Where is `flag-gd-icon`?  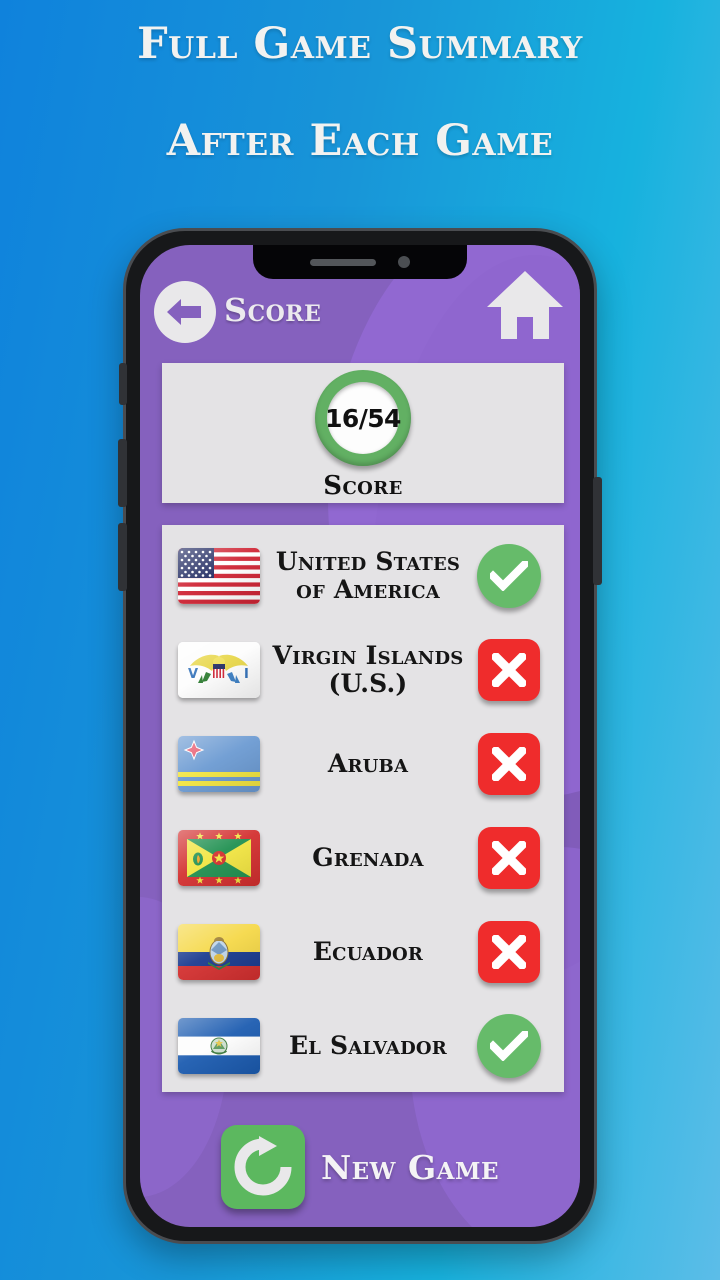
flag-gd-icon is located at coordinates (219, 858).